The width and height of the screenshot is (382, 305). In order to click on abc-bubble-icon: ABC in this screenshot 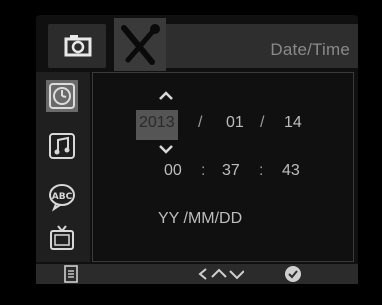, I will do `click(62, 198)`.